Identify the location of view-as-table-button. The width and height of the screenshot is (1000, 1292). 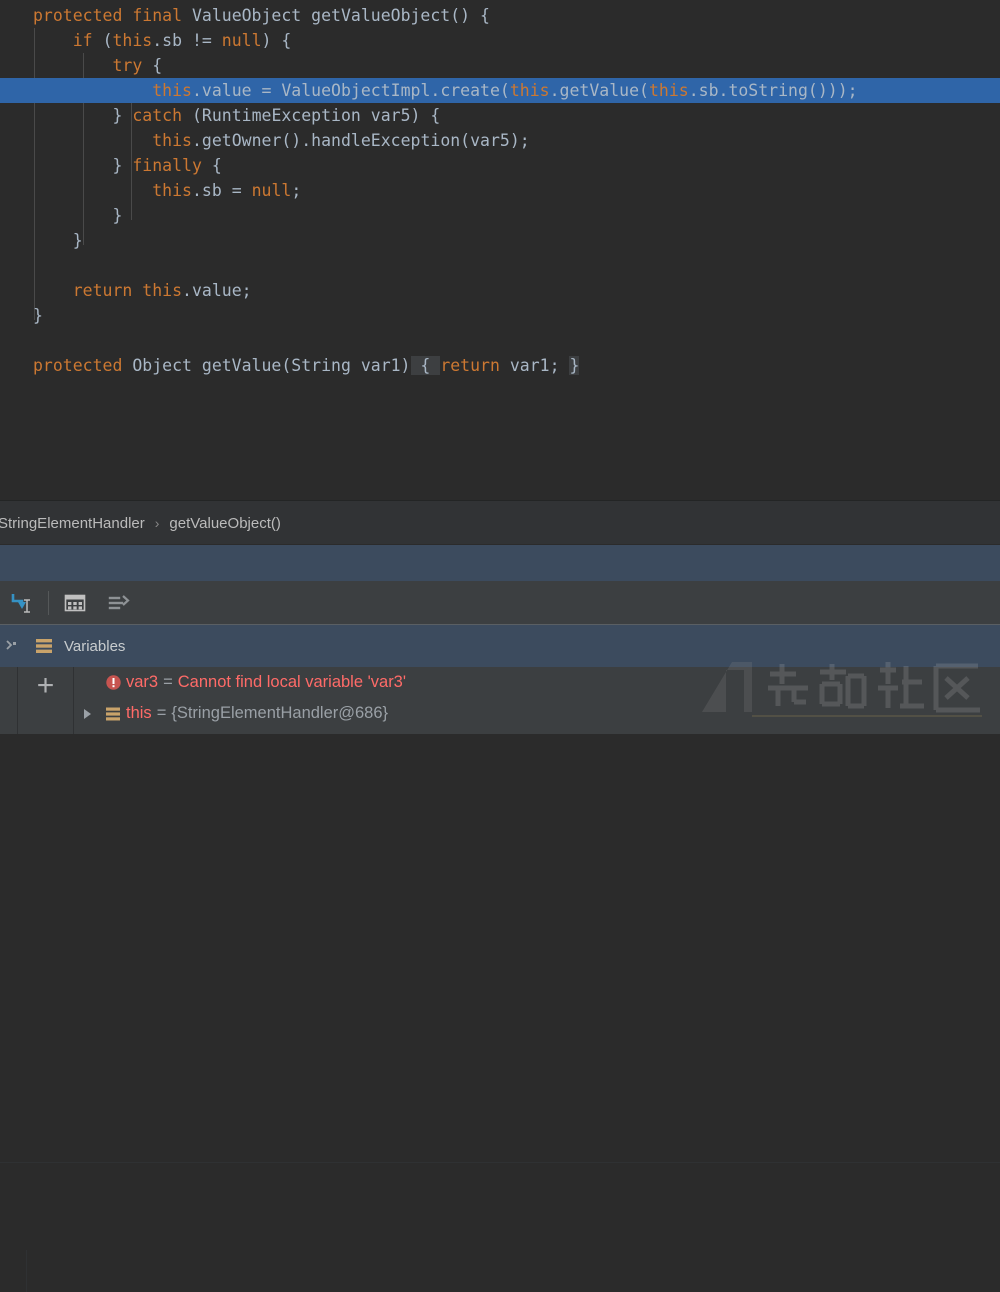
(75, 603).